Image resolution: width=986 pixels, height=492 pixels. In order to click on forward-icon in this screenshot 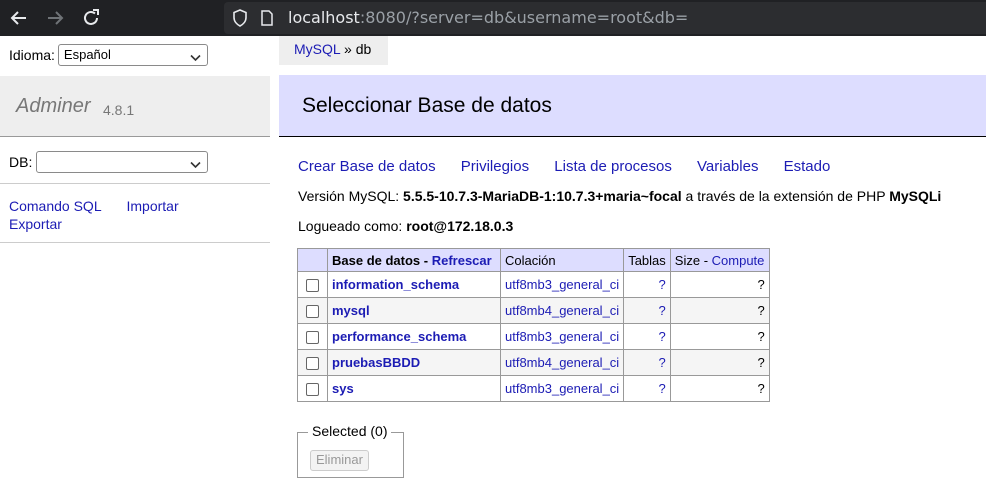, I will do `click(55, 18)`.